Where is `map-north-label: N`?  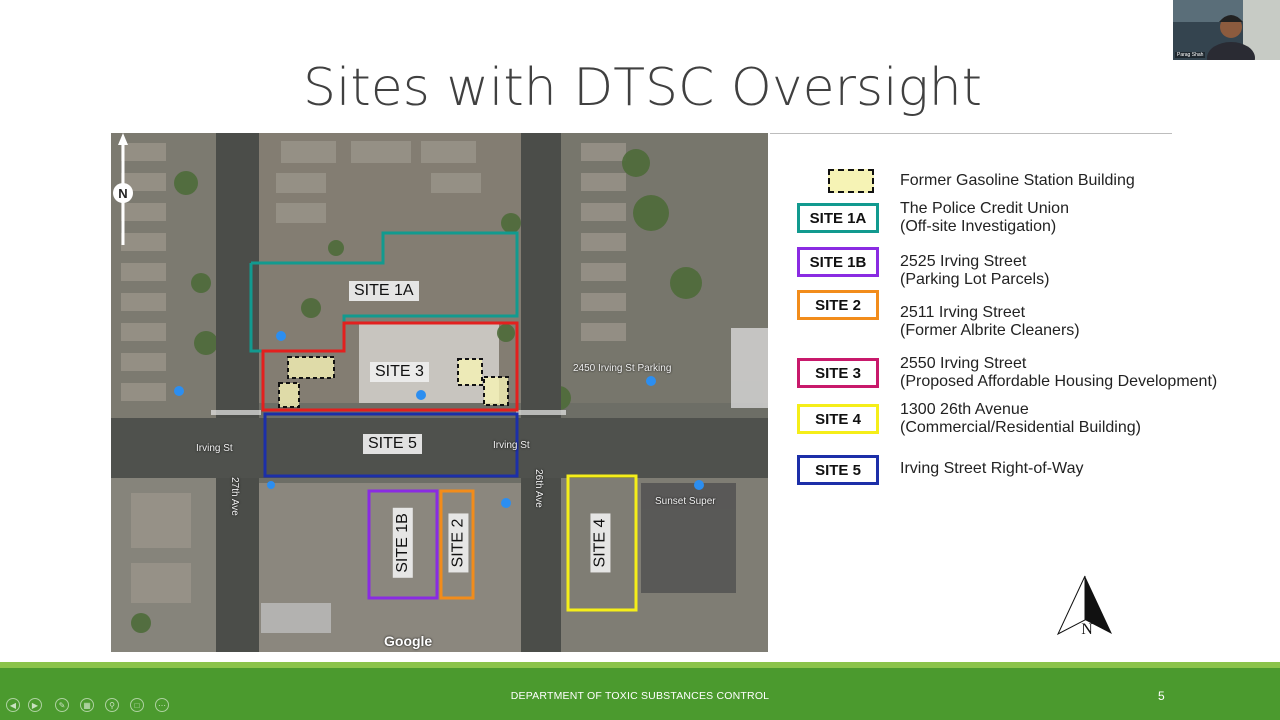
map-north-label: N is located at coordinates (122, 193).